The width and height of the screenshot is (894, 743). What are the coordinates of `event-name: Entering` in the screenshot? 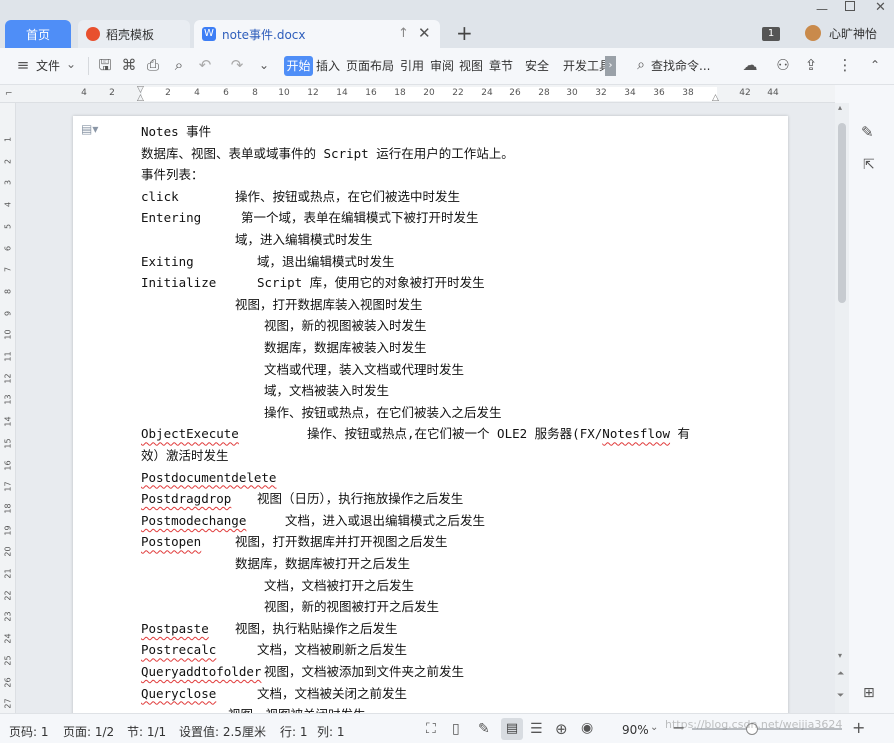 It's located at (171, 218).